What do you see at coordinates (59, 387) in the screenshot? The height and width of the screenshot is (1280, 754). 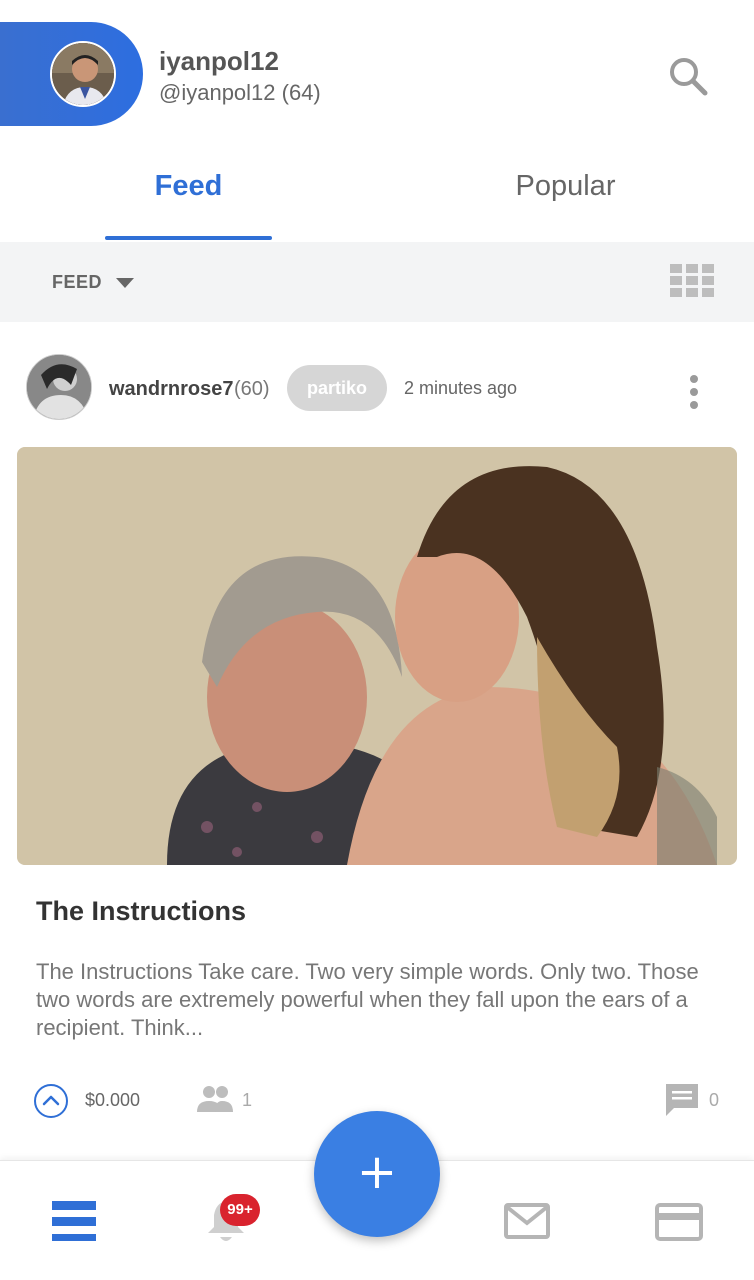 I see `post-author-avatar` at bounding box center [59, 387].